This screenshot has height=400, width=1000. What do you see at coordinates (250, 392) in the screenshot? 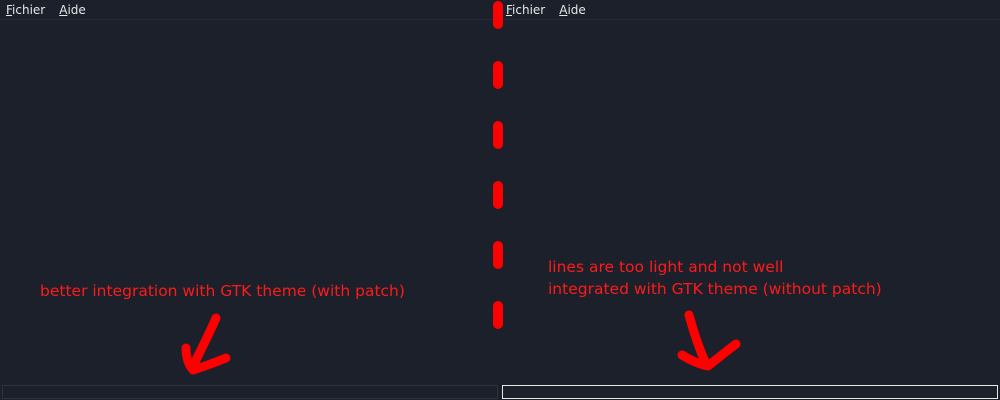
I see `statusbar-patched` at bounding box center [250, 392].